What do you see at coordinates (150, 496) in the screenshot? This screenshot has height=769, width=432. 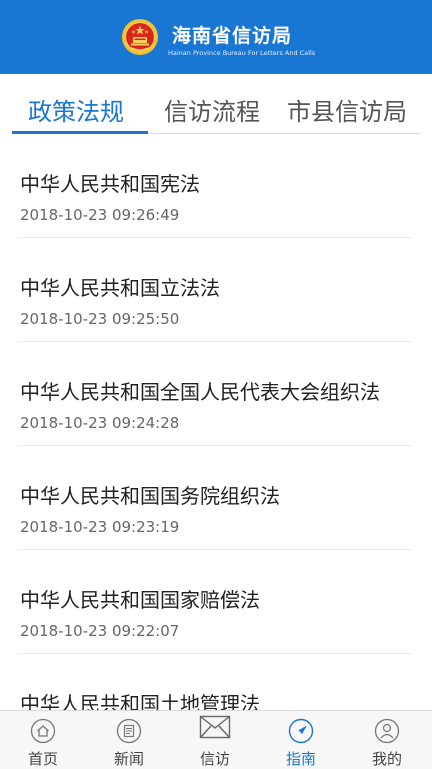 I see `list-item-title: 中华人民共和国国务院组织法` at bounding box center [150, 496].